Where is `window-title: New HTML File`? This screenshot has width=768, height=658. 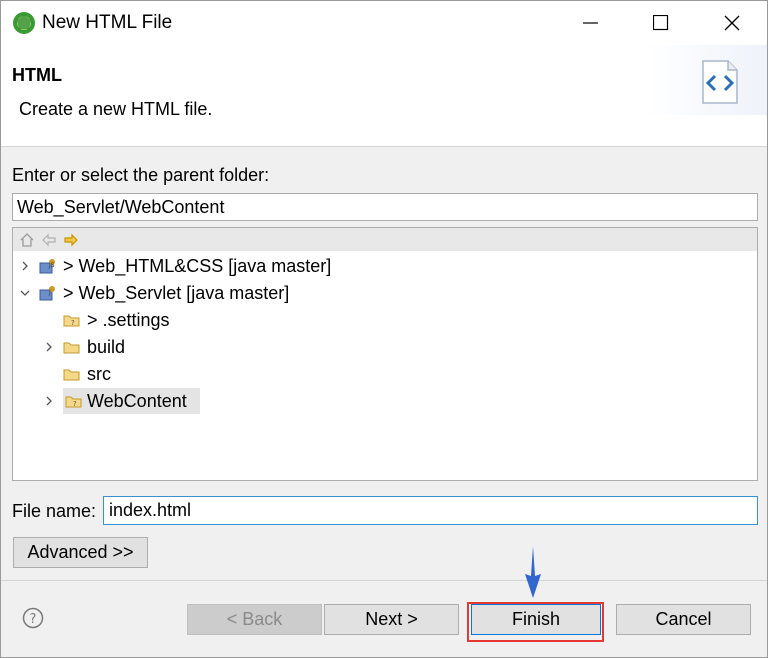 window-title: New HTML File is located at coordinates (107, 22).